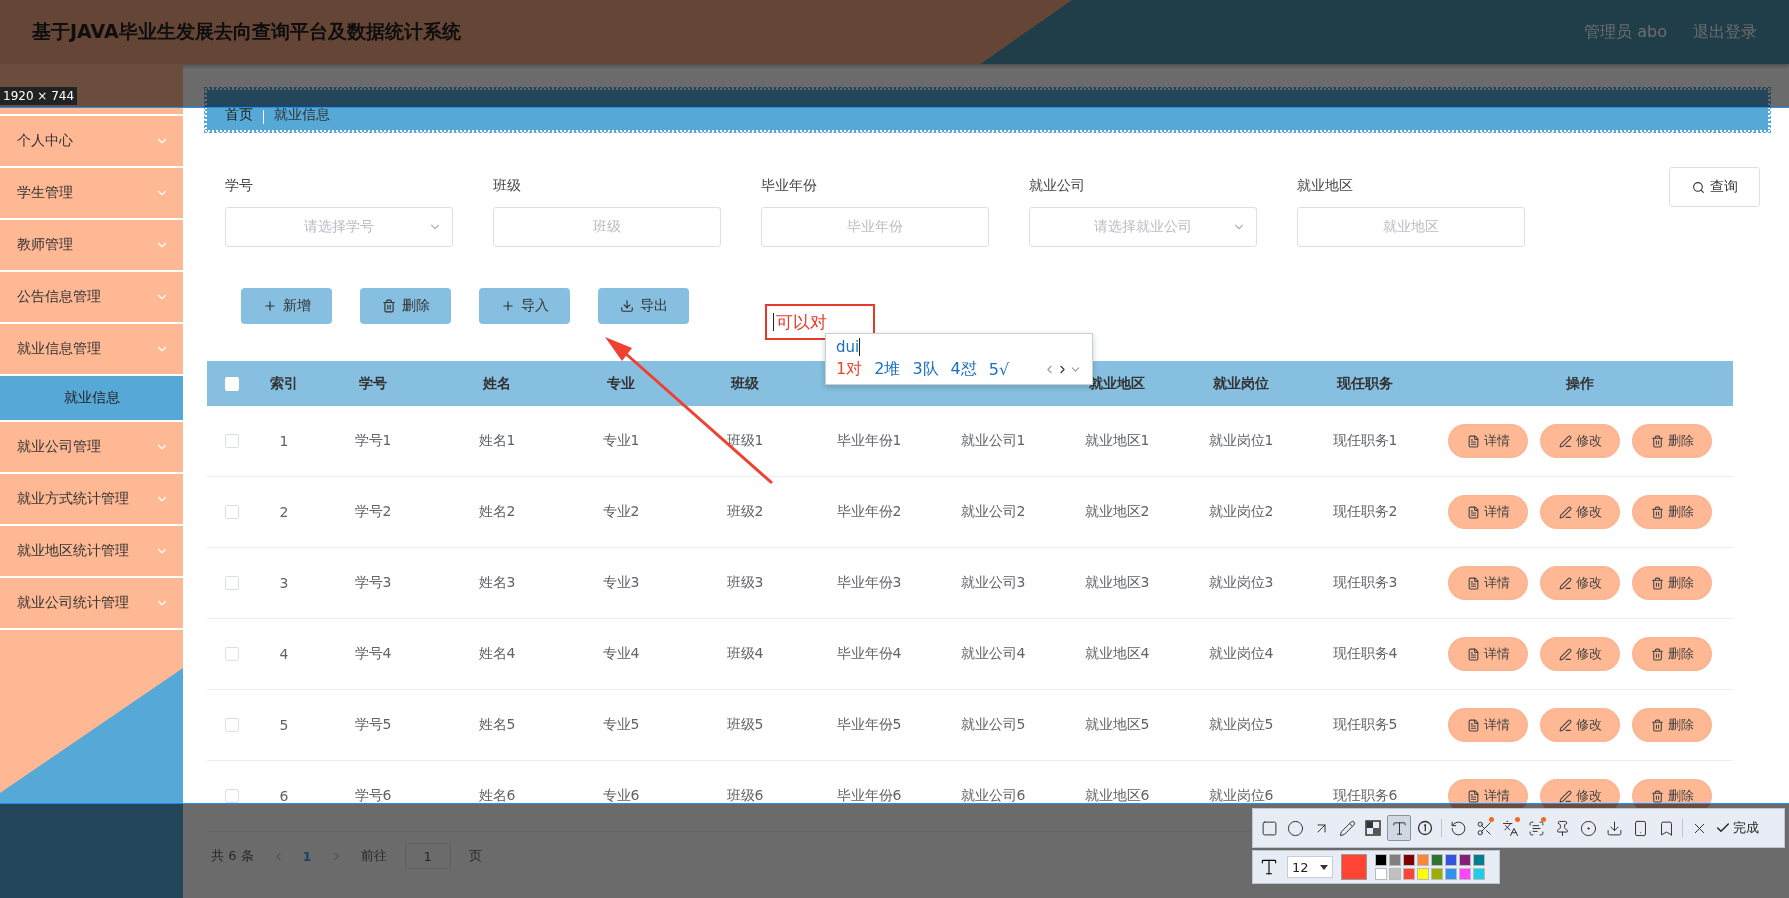 The height and width of the screenshot is (898, 1789). What do you see at coordinates (91, 552) in the screenshot?
I see `sidebar-item: 就业地区统计管理` at bounding box center [91, 552].